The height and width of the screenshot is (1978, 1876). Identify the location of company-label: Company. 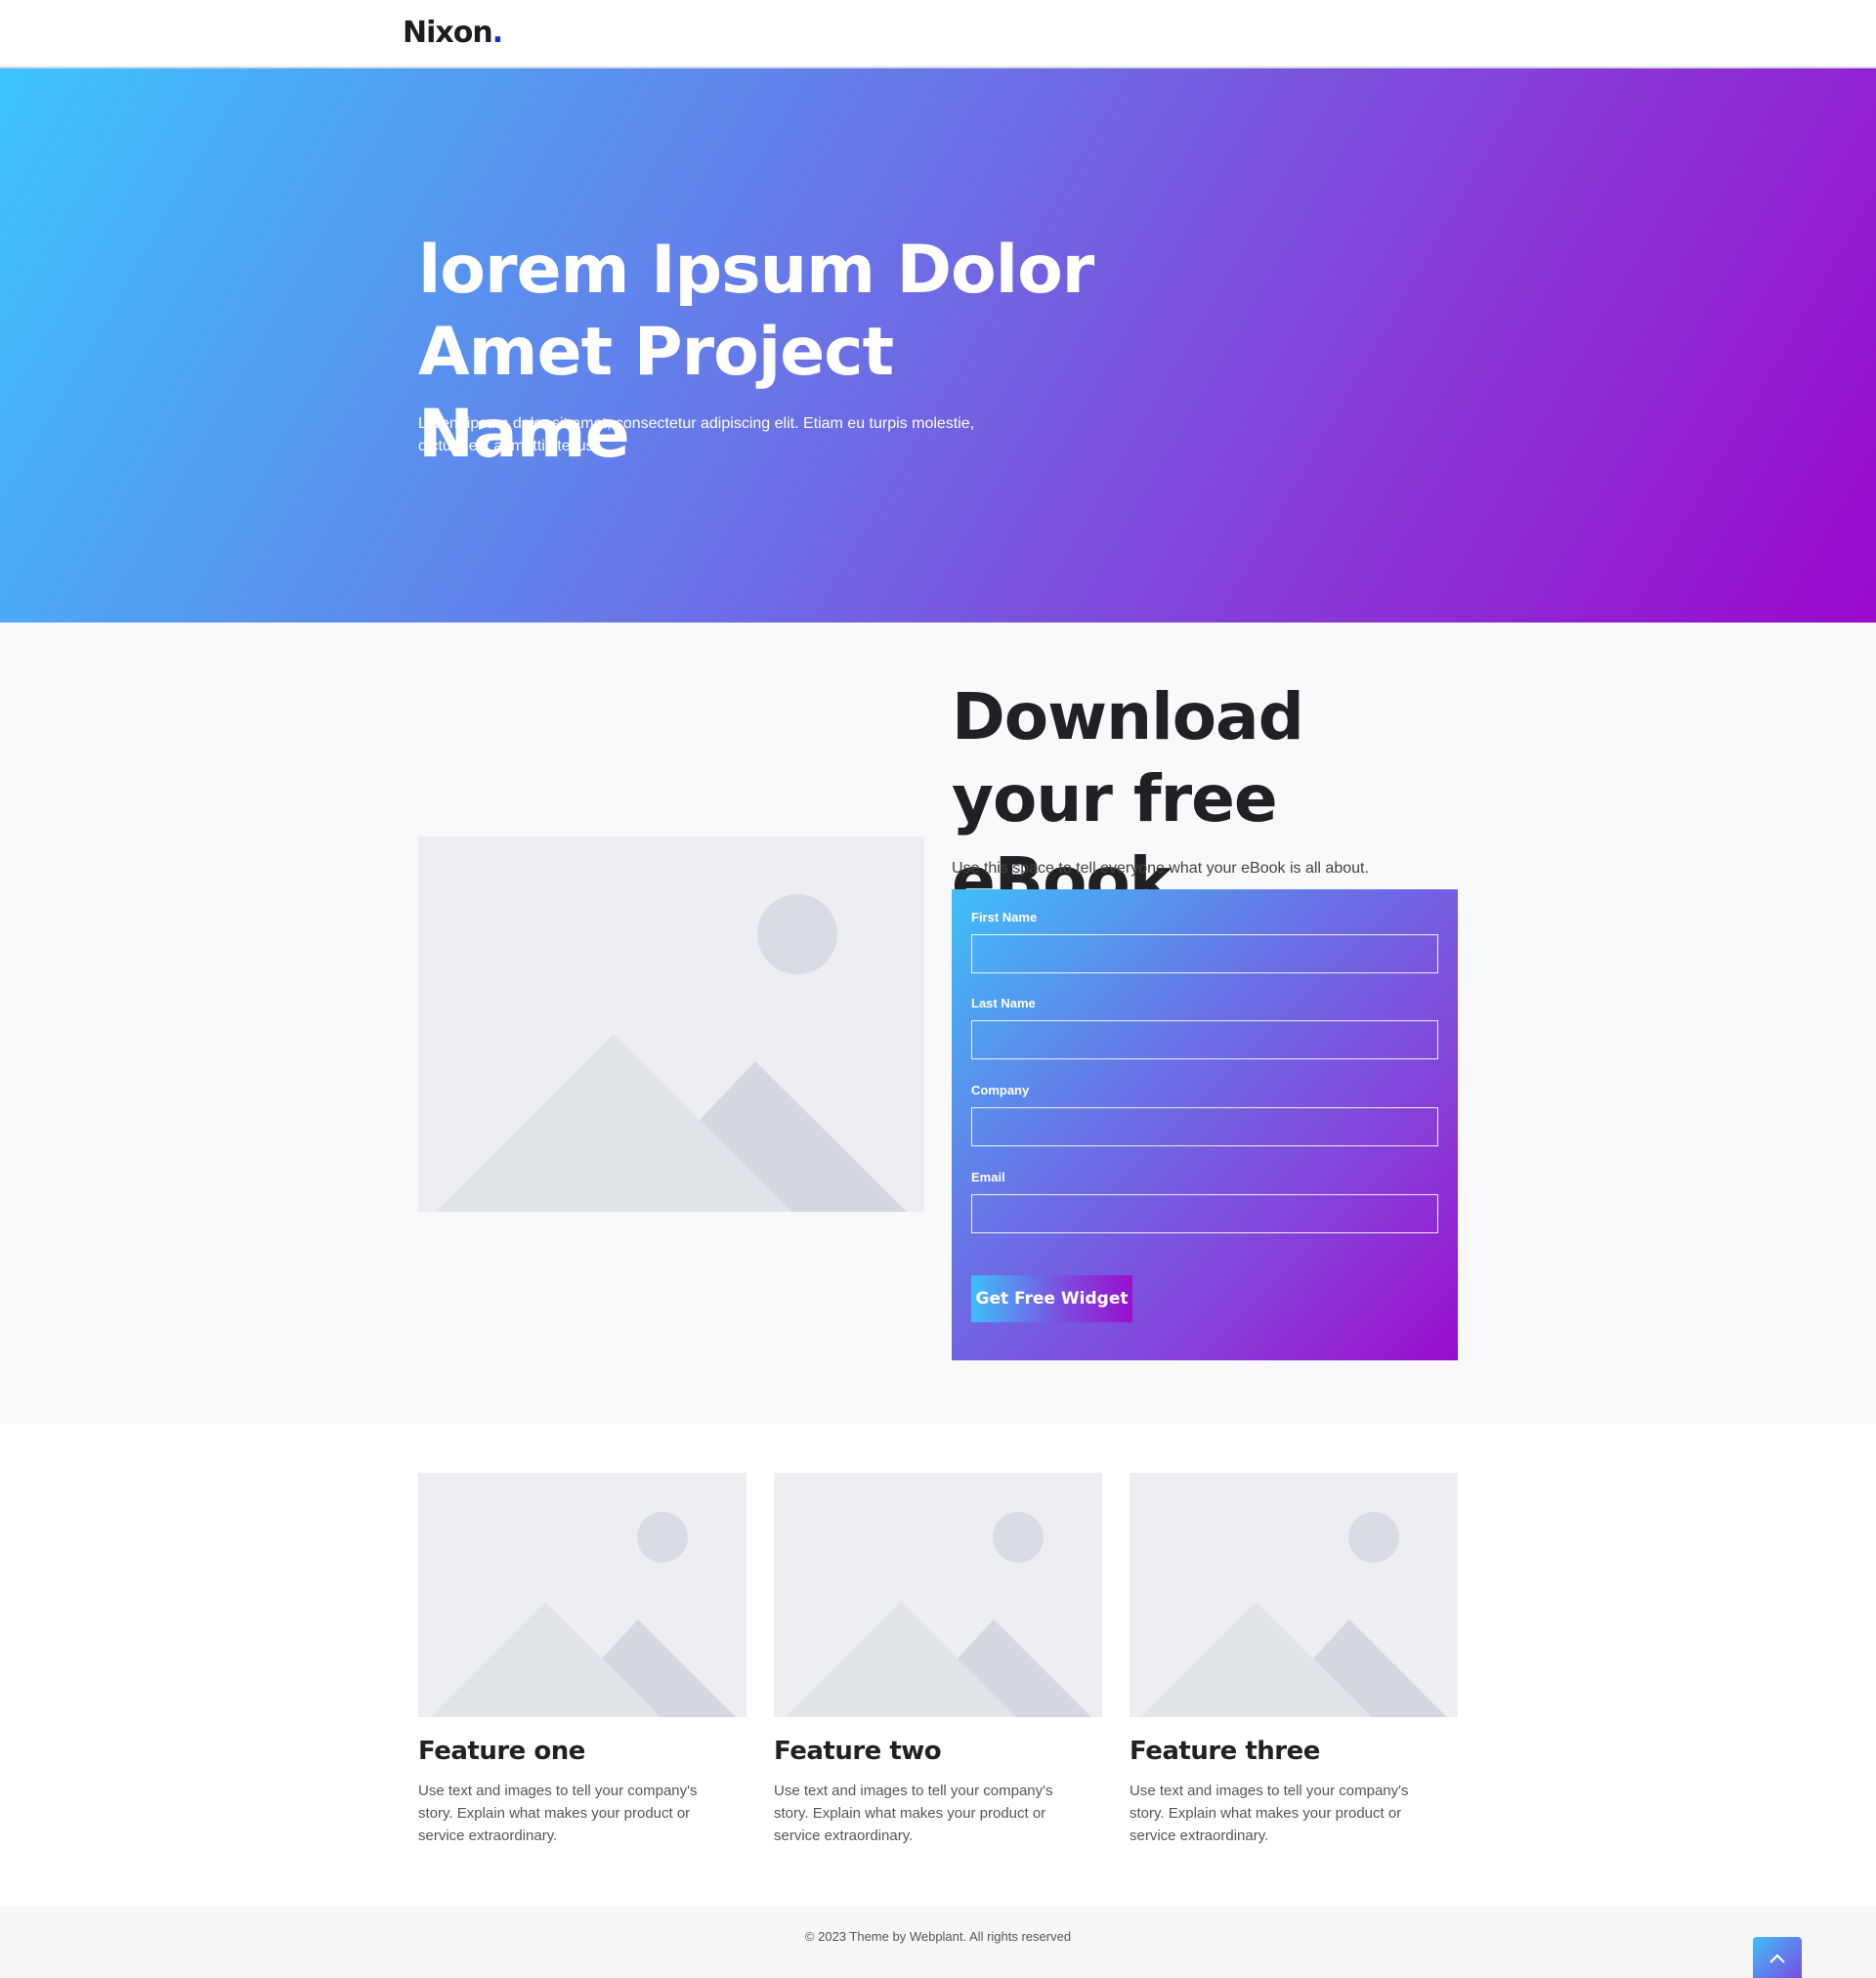
(1000, 1090).